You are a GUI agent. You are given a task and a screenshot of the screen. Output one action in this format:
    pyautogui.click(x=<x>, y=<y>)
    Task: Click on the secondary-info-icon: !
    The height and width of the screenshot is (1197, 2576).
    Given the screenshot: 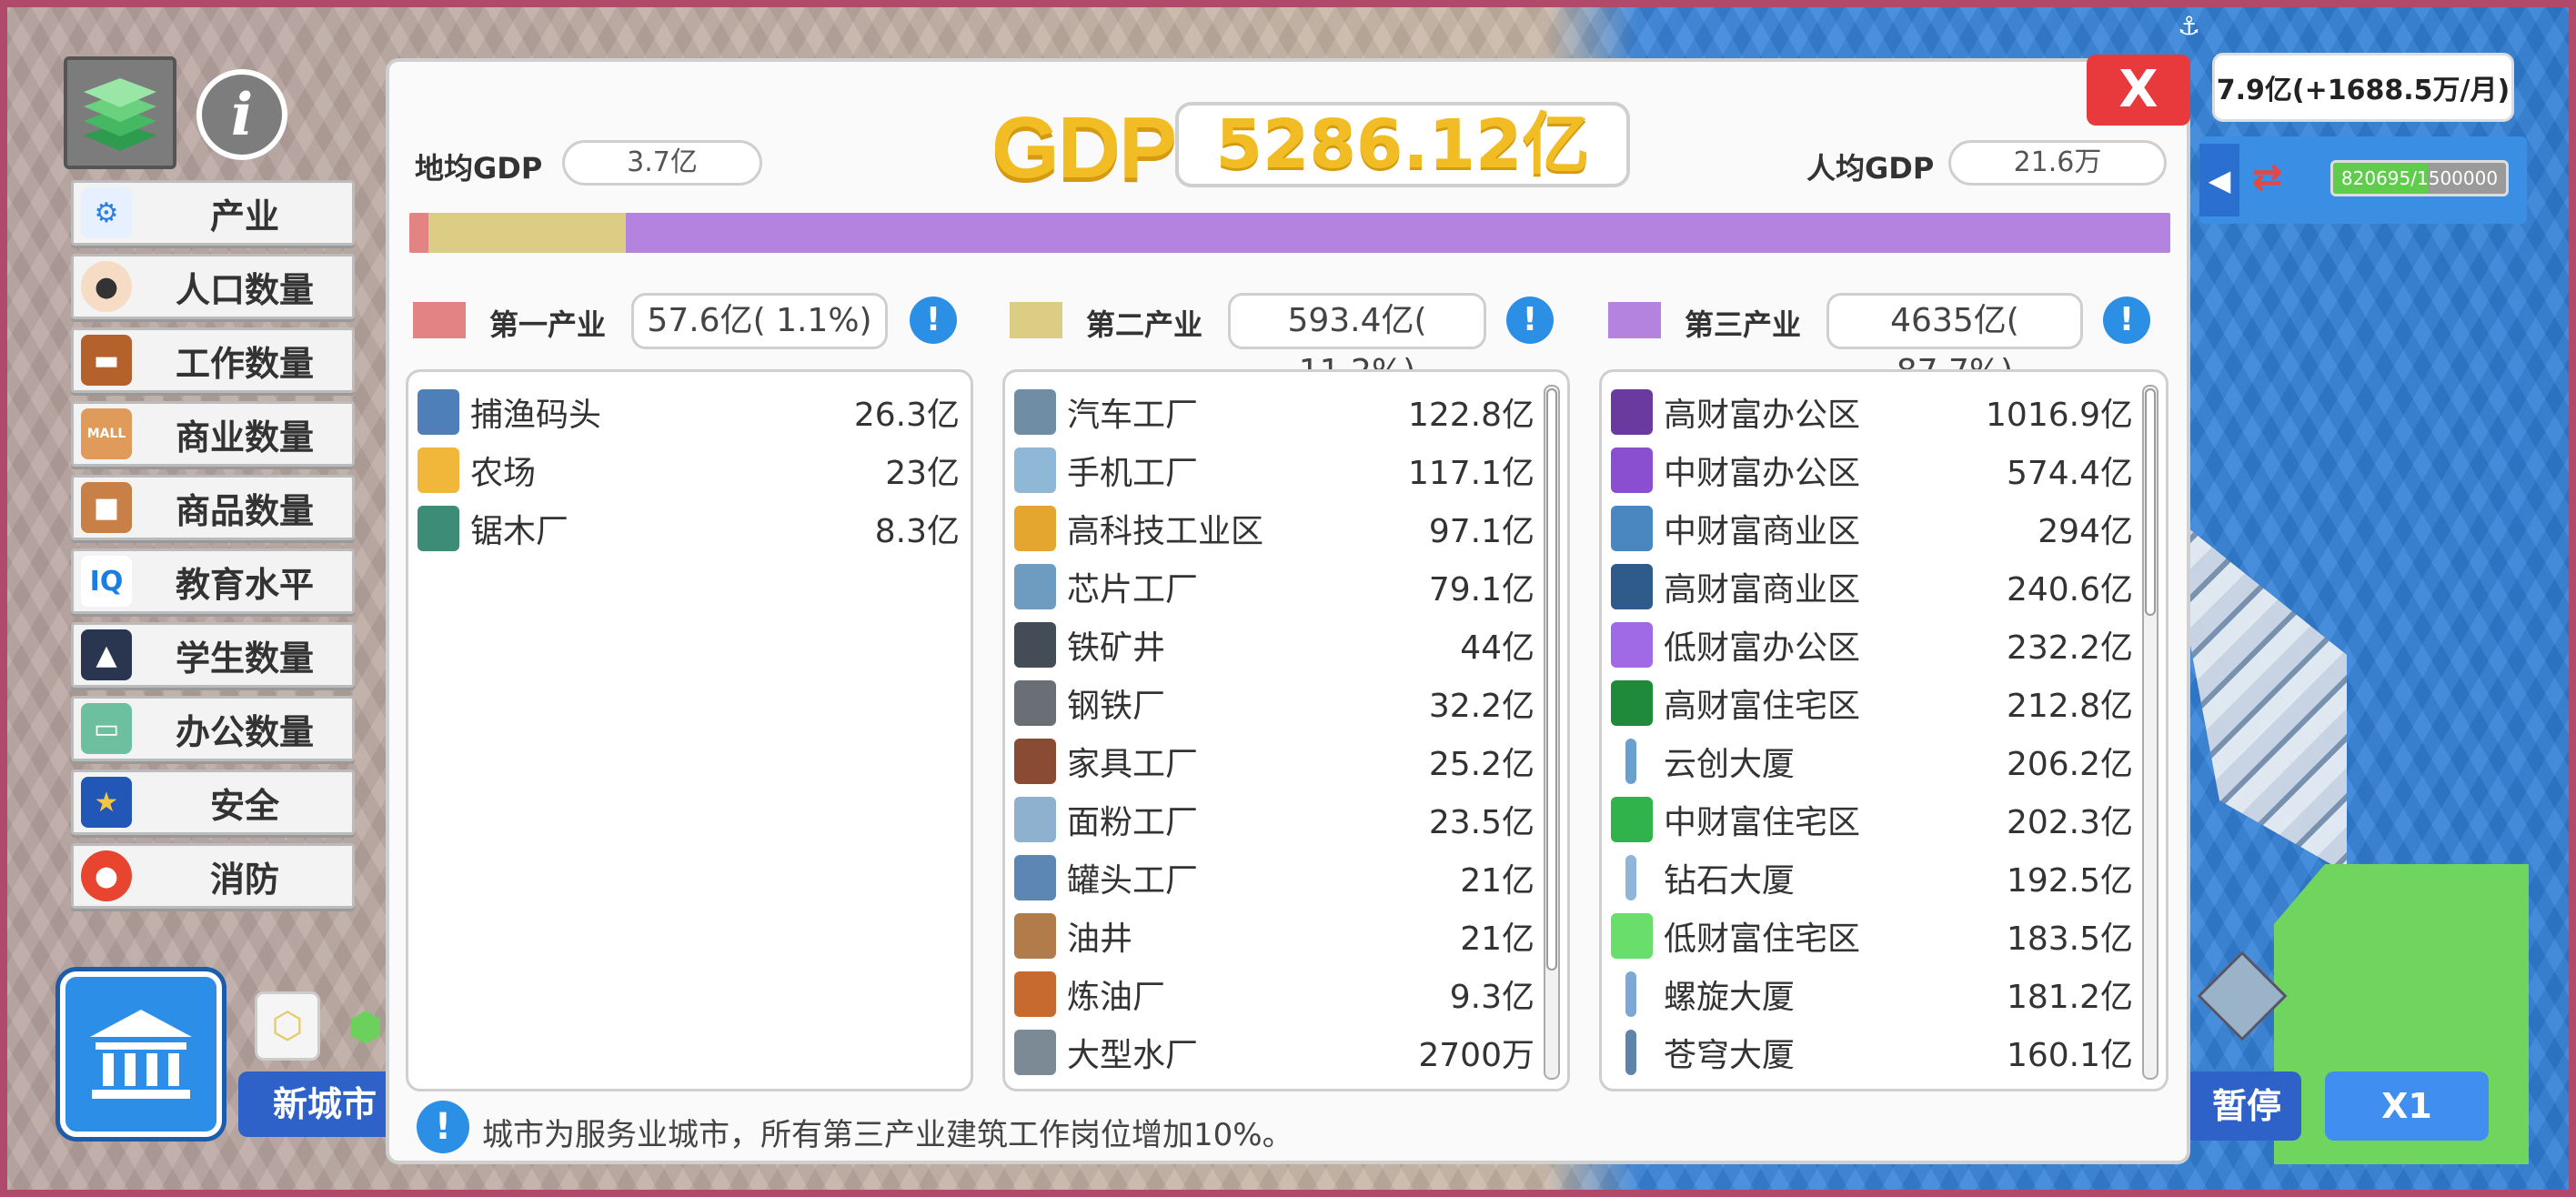 What is the action you would take?
    pyautogui.click(x=1530, y=320)
    